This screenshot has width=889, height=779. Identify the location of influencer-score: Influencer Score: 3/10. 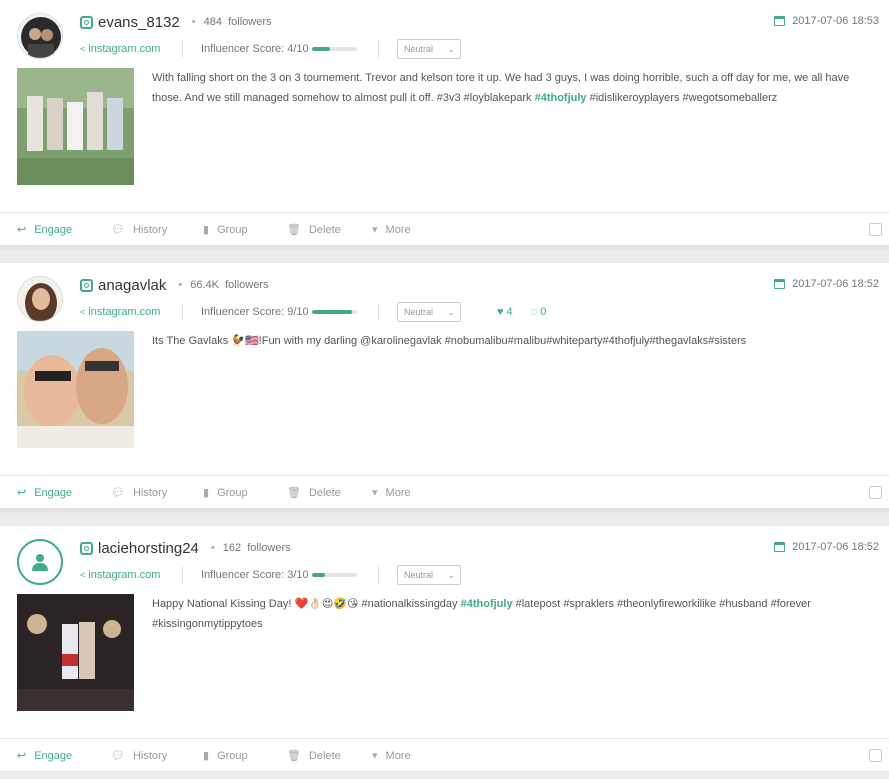
(289, 575).